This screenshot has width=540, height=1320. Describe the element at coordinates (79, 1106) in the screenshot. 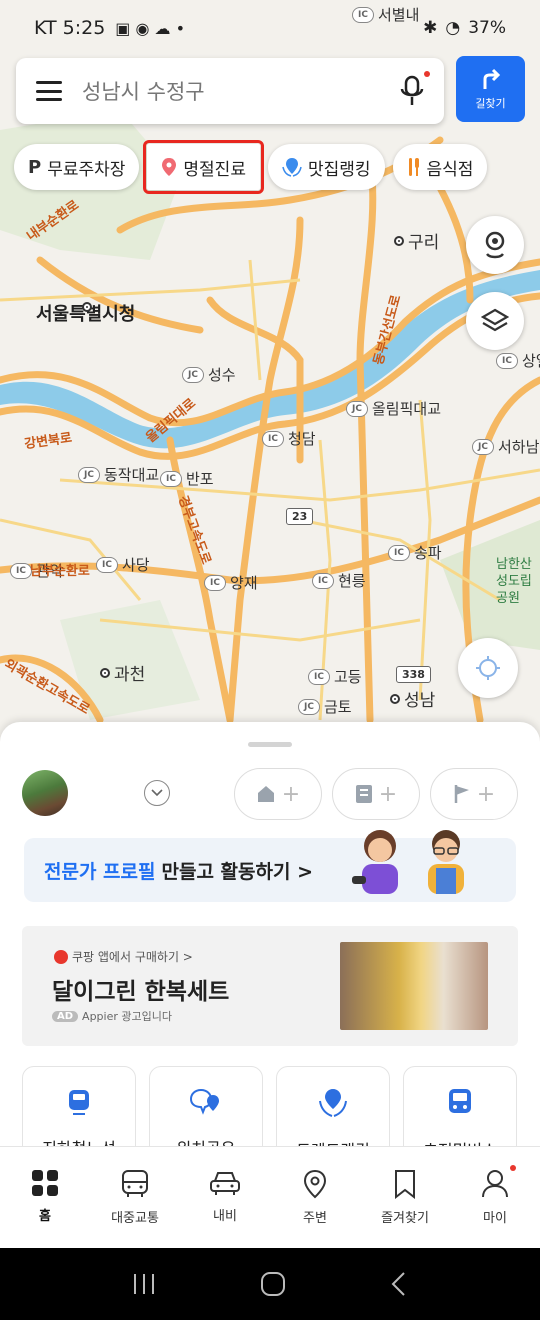

I see `tile-subway-map: 지하철노선` at that location.